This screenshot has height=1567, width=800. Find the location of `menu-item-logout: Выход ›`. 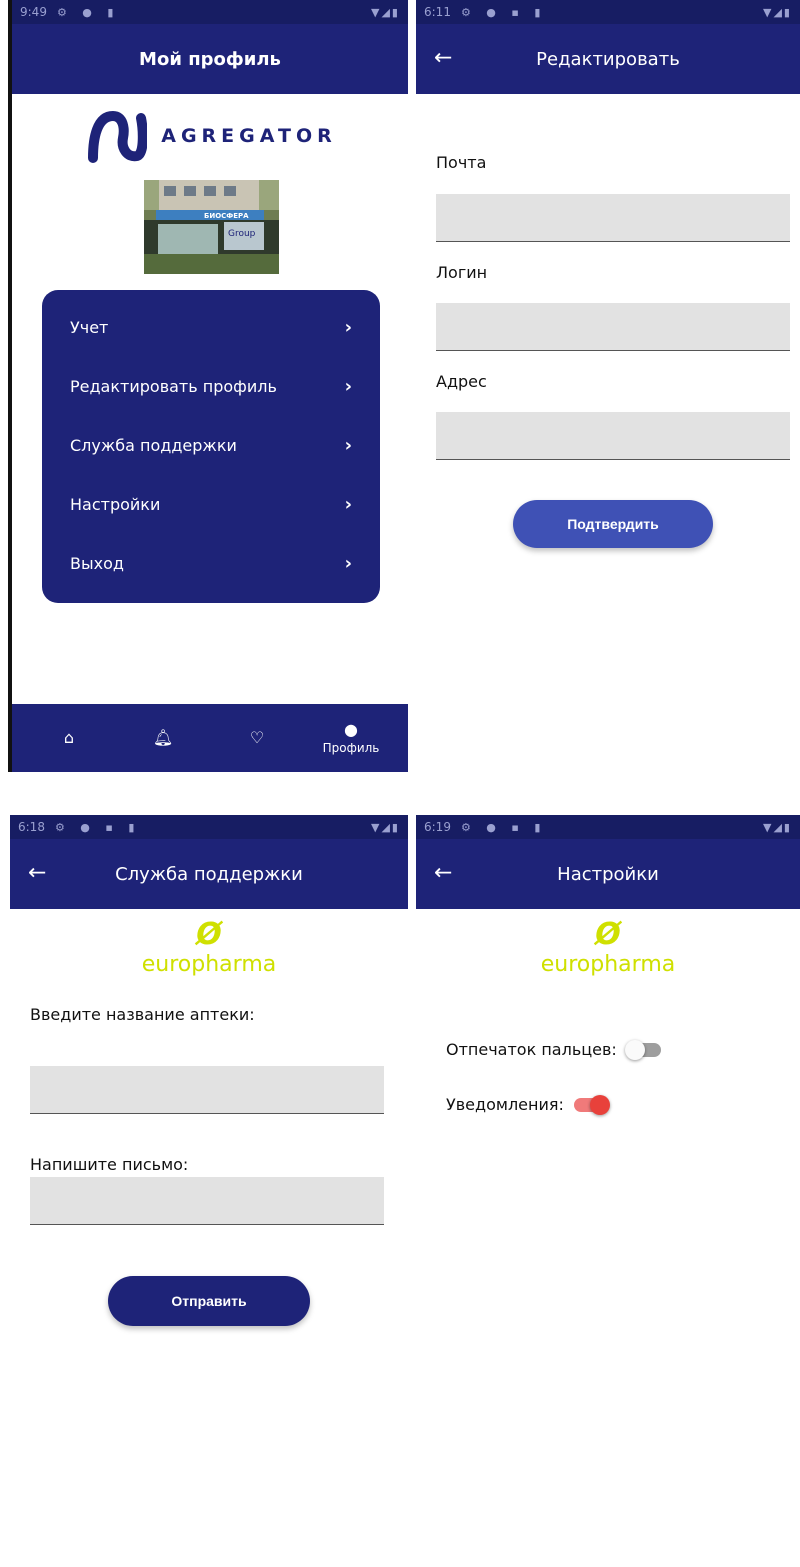

menu-item-logout: Выход › is located at coordinates (211, 563).